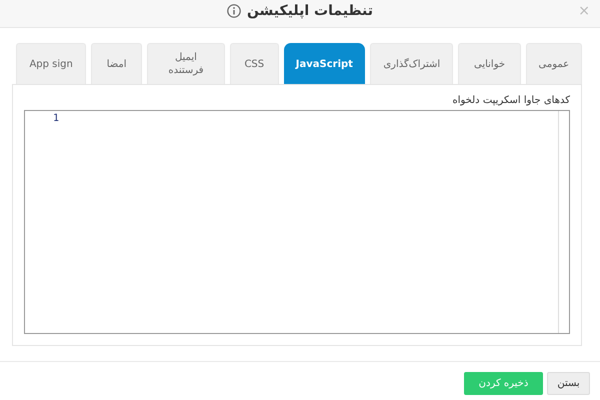 The image size is (600, 400). Describe the element at coordinates (51, 63) in the screenshot. I see `tab: App sign` at that location.